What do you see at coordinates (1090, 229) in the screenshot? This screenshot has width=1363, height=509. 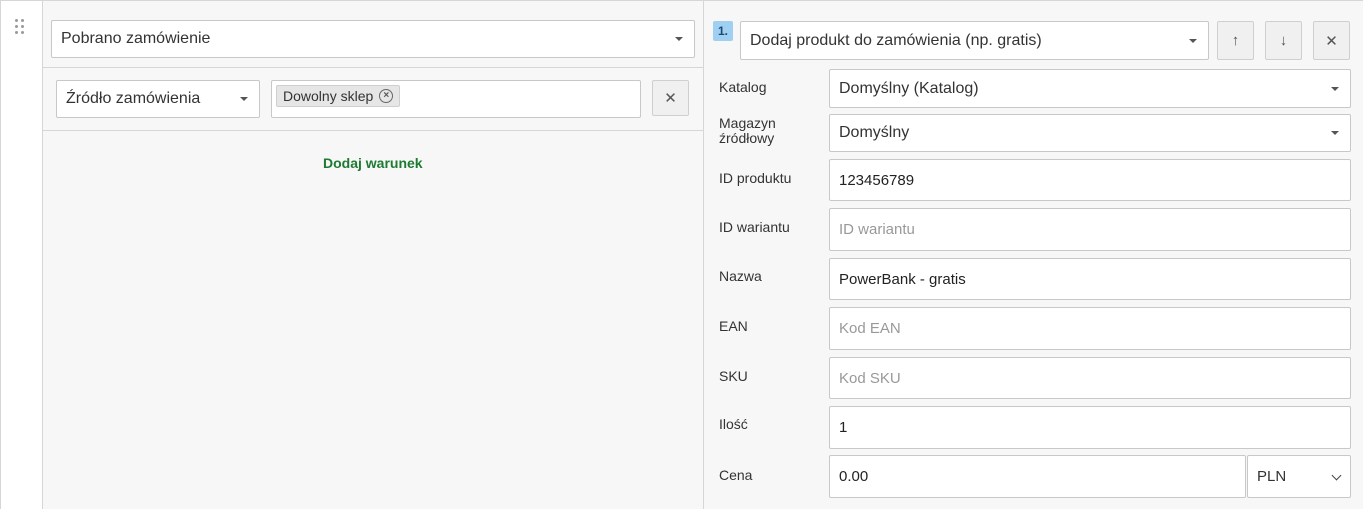 I see `variant-id-input: ID wariantu` at bounding box center [1090, 229].